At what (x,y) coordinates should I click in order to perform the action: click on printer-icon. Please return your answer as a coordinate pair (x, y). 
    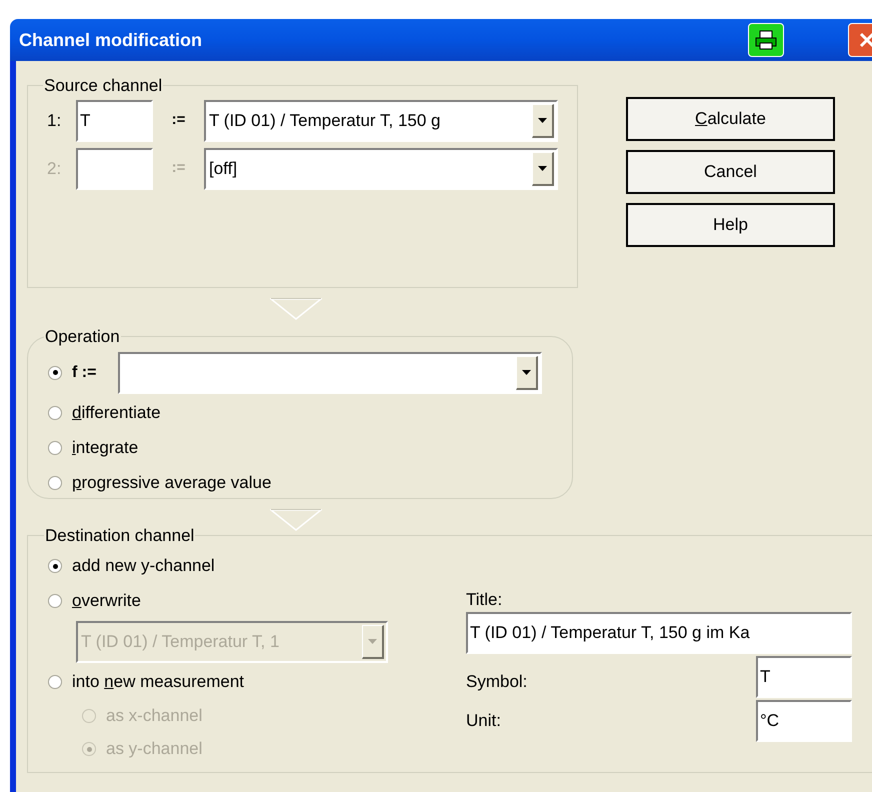
    Looking at the image, I should click on (766, 40).